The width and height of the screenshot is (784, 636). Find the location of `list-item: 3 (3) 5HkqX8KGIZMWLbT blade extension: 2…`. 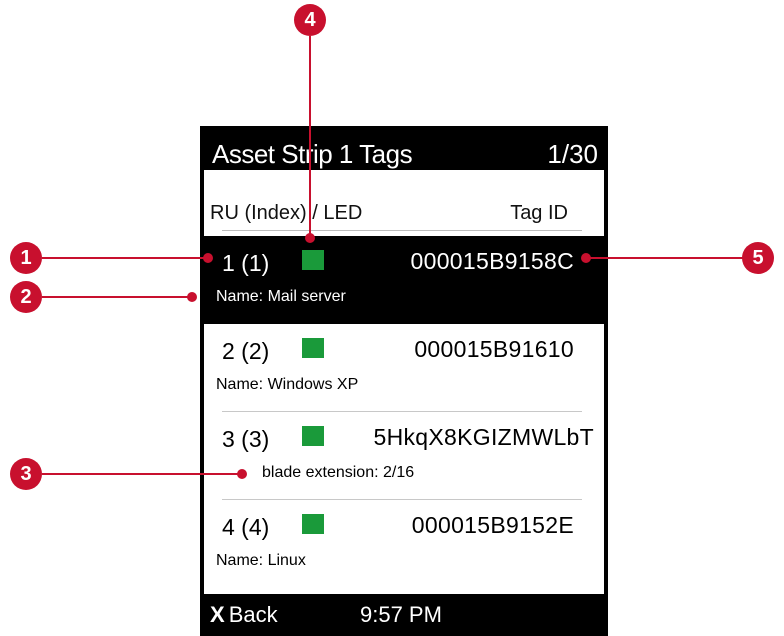

list-item: 3 (3) 5HkqX8KGIZMWLbT blade extension: 2… is located at coordinates (404, 456).